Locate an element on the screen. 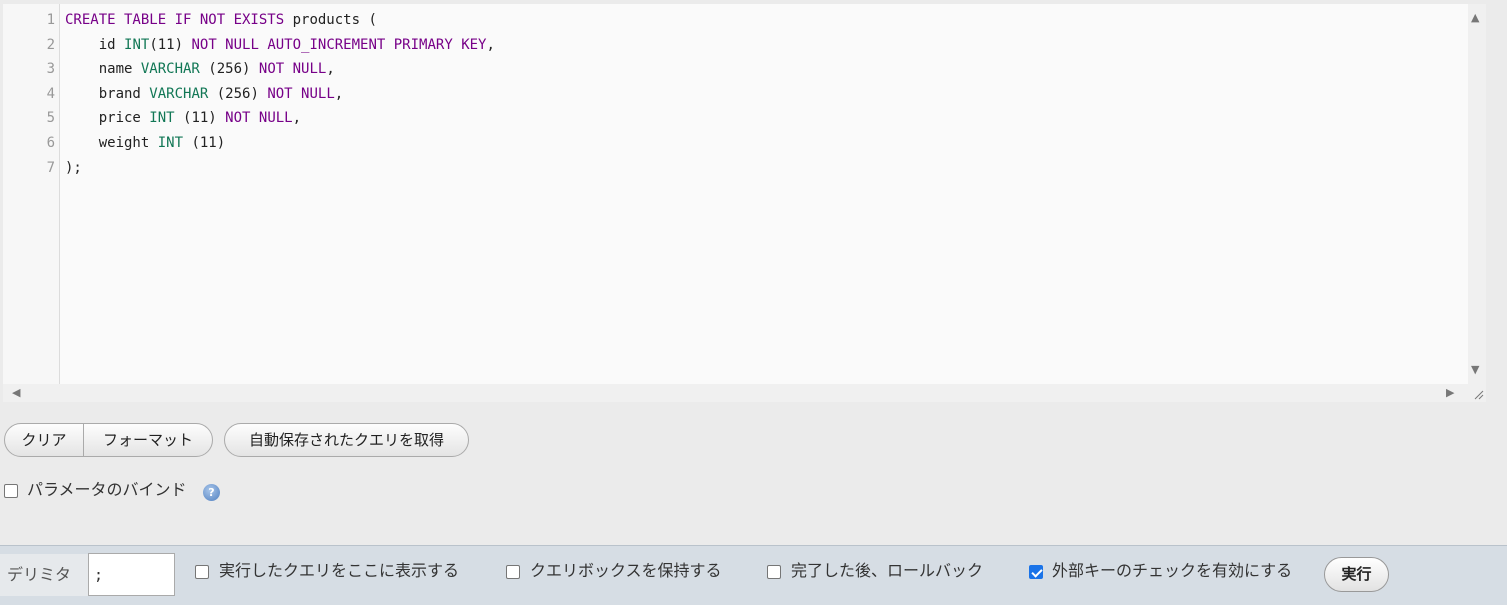 The height and width of the screenshot is (605, 1507). sql-text: price is located at coordinates (107, 118).